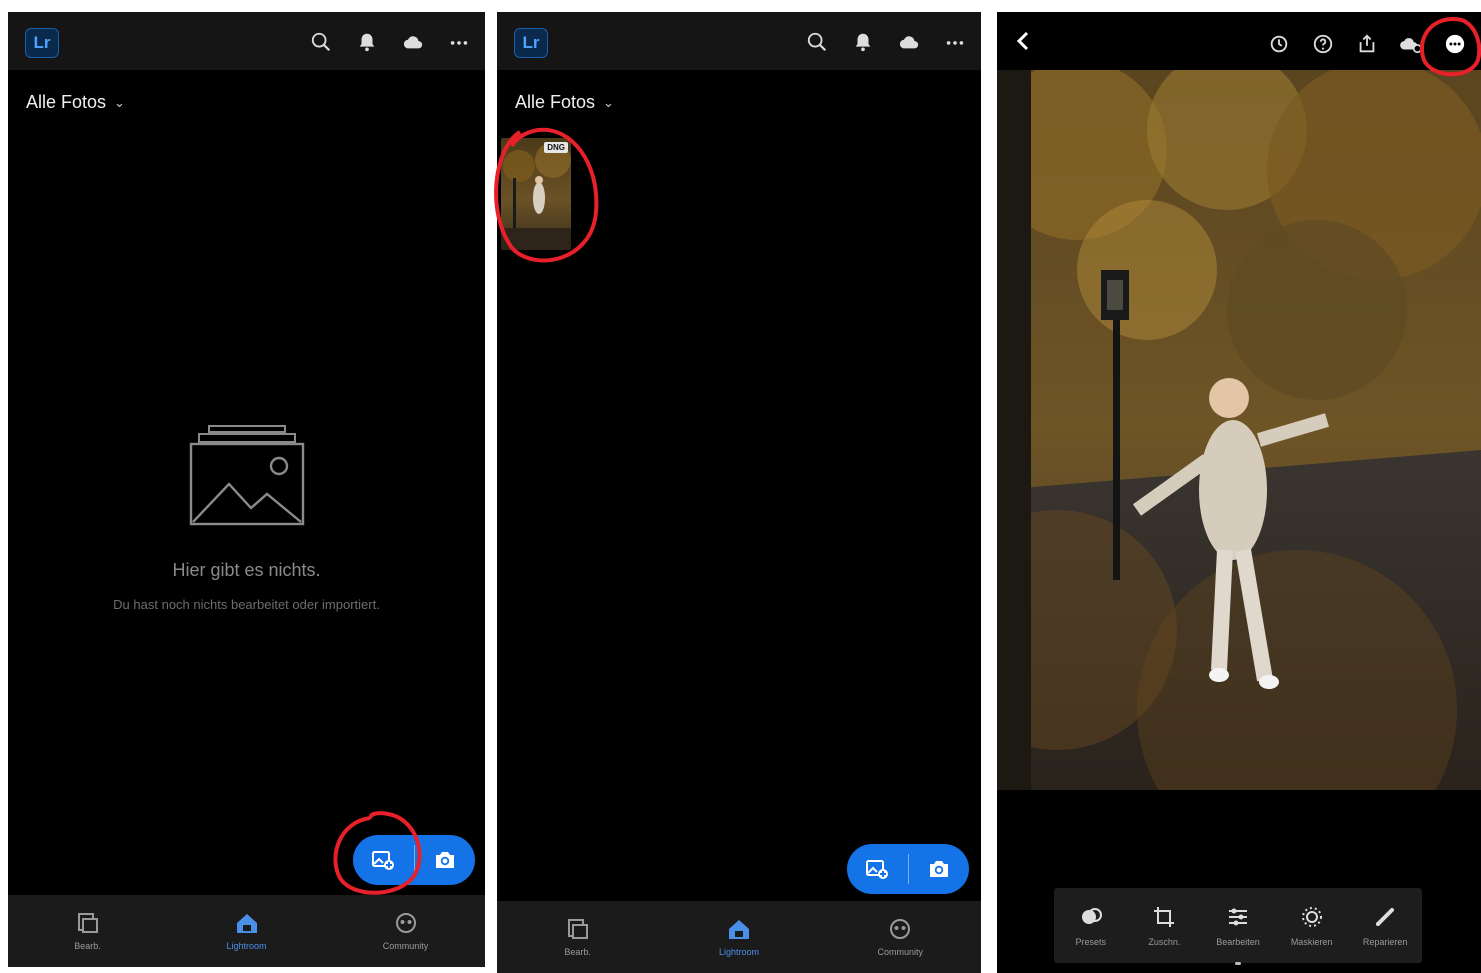  I want to click on tool-healing: Reparieren, so click(1385, 926).